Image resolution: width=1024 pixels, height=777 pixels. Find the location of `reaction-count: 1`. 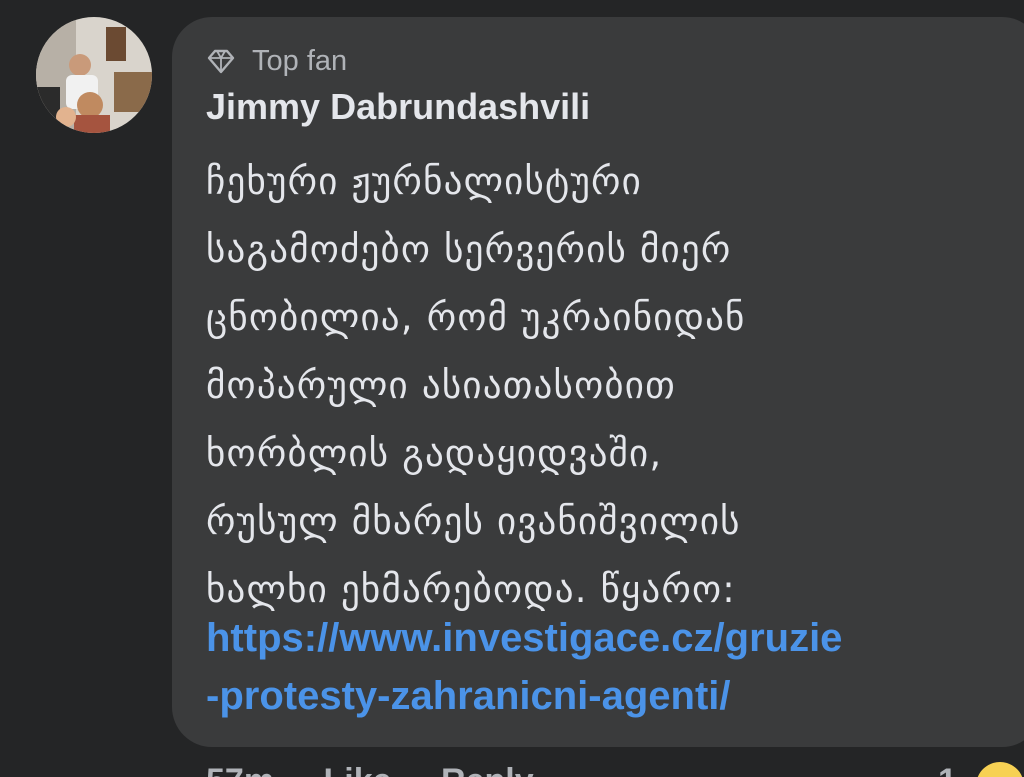

reaction-count: 1 is located at coordinates (947, 769).